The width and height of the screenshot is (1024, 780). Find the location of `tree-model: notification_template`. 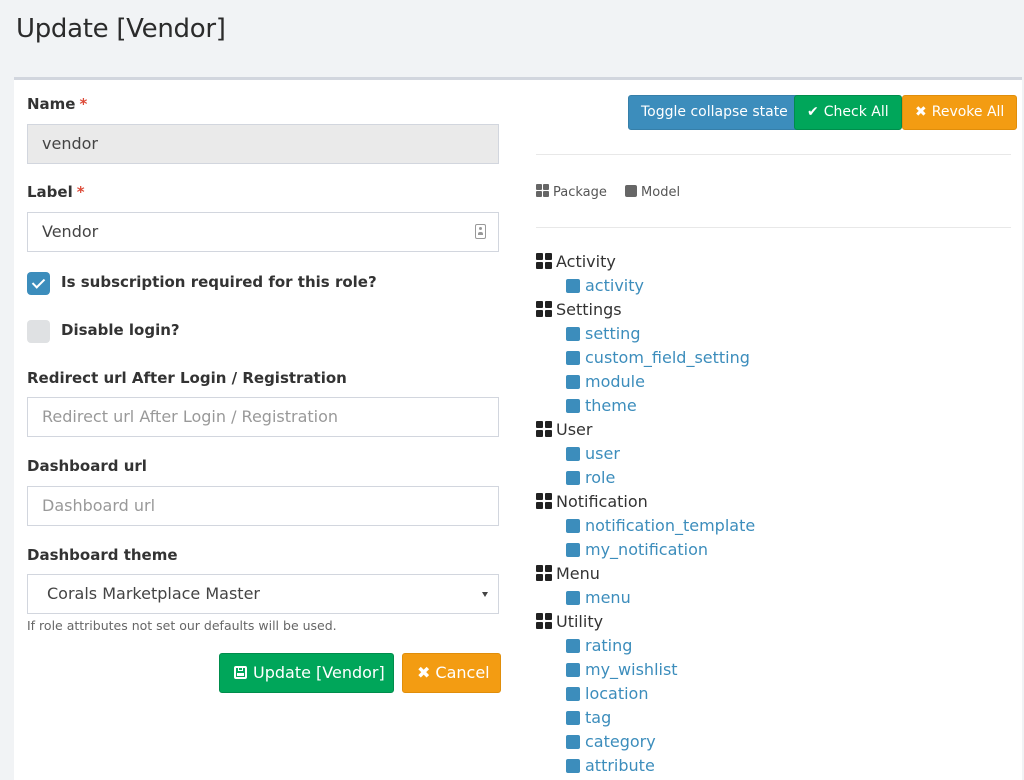

tree-model: notification_template is located at coordinates (645, 526).